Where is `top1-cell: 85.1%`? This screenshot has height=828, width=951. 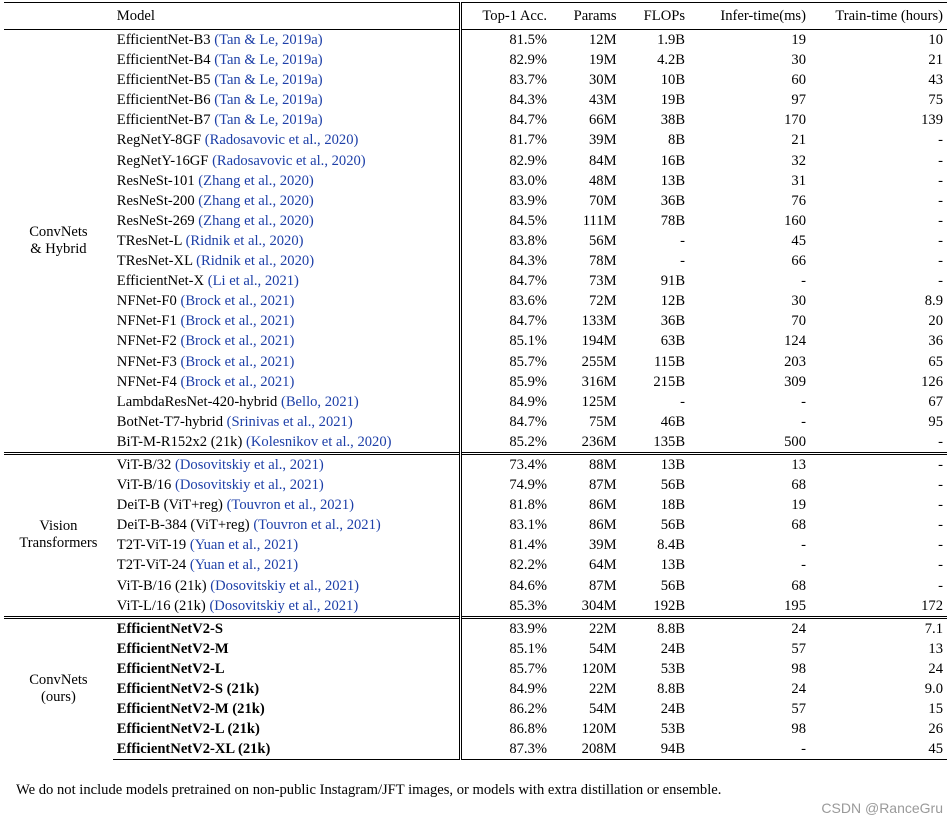 top1-cell: 85.1% is located at coordinates (505, 341).